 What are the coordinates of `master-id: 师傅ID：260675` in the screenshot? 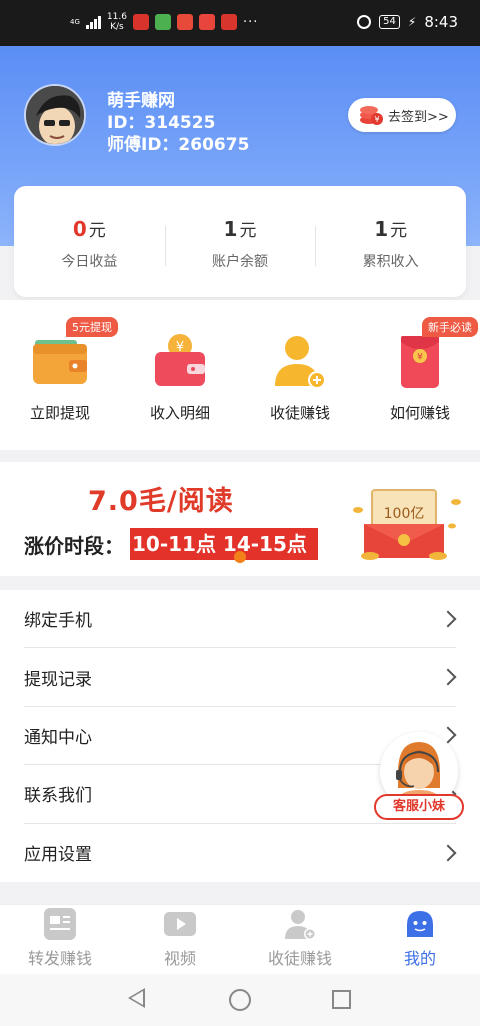 It's located at (178, 145).